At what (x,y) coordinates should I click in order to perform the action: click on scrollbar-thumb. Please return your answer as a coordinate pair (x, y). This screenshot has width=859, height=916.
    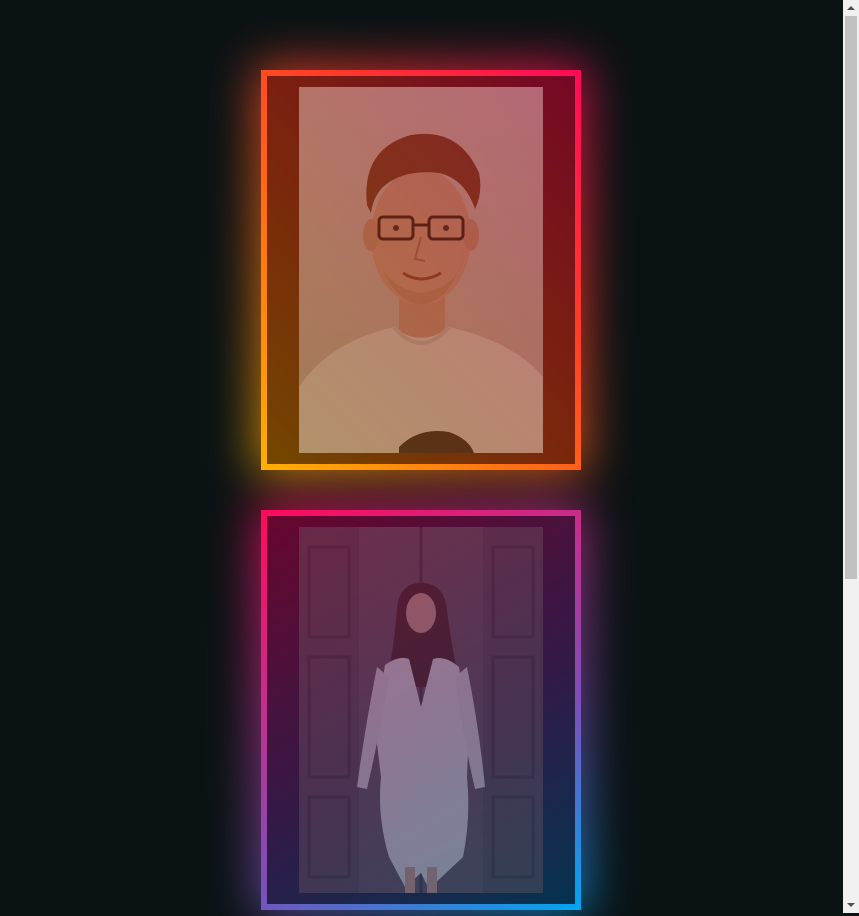
    Looking at the image, I should click on (851, 297).